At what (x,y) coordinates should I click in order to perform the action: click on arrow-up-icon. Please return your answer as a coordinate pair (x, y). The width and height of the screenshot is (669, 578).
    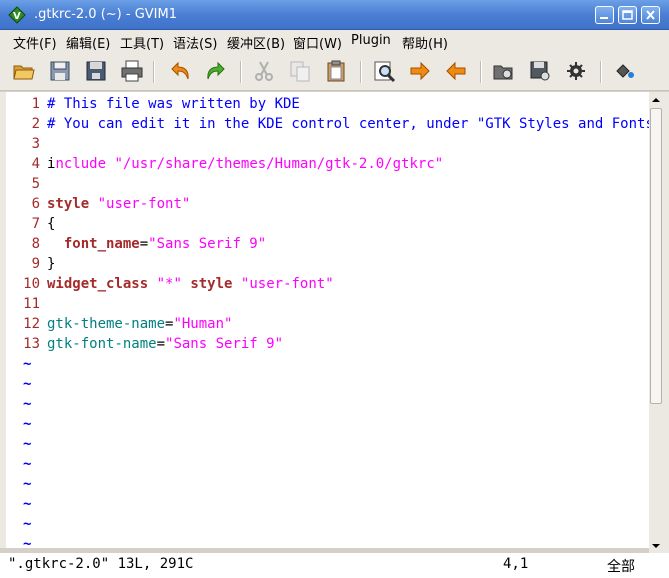
    Looking at the image, I should click on (656, 100).